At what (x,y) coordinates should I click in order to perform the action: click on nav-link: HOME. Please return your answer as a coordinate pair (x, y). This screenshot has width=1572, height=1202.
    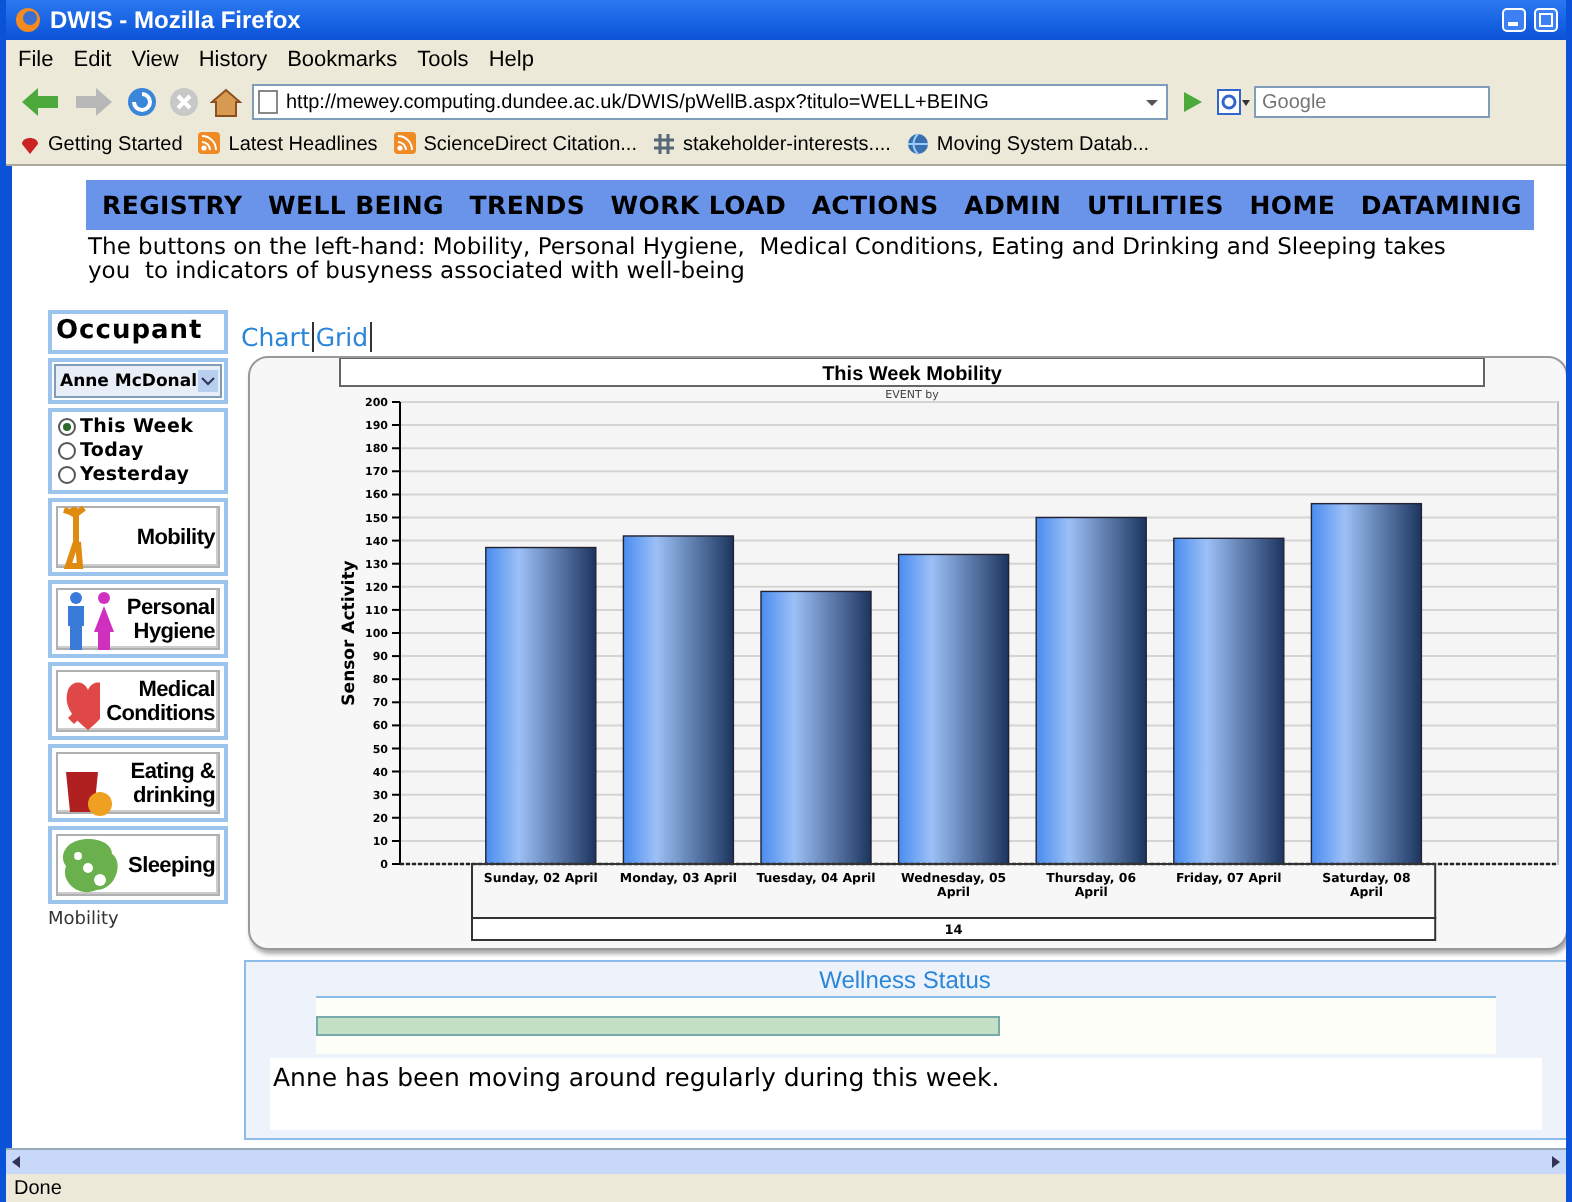
    Looking at the image, I should click on (1292, 205).